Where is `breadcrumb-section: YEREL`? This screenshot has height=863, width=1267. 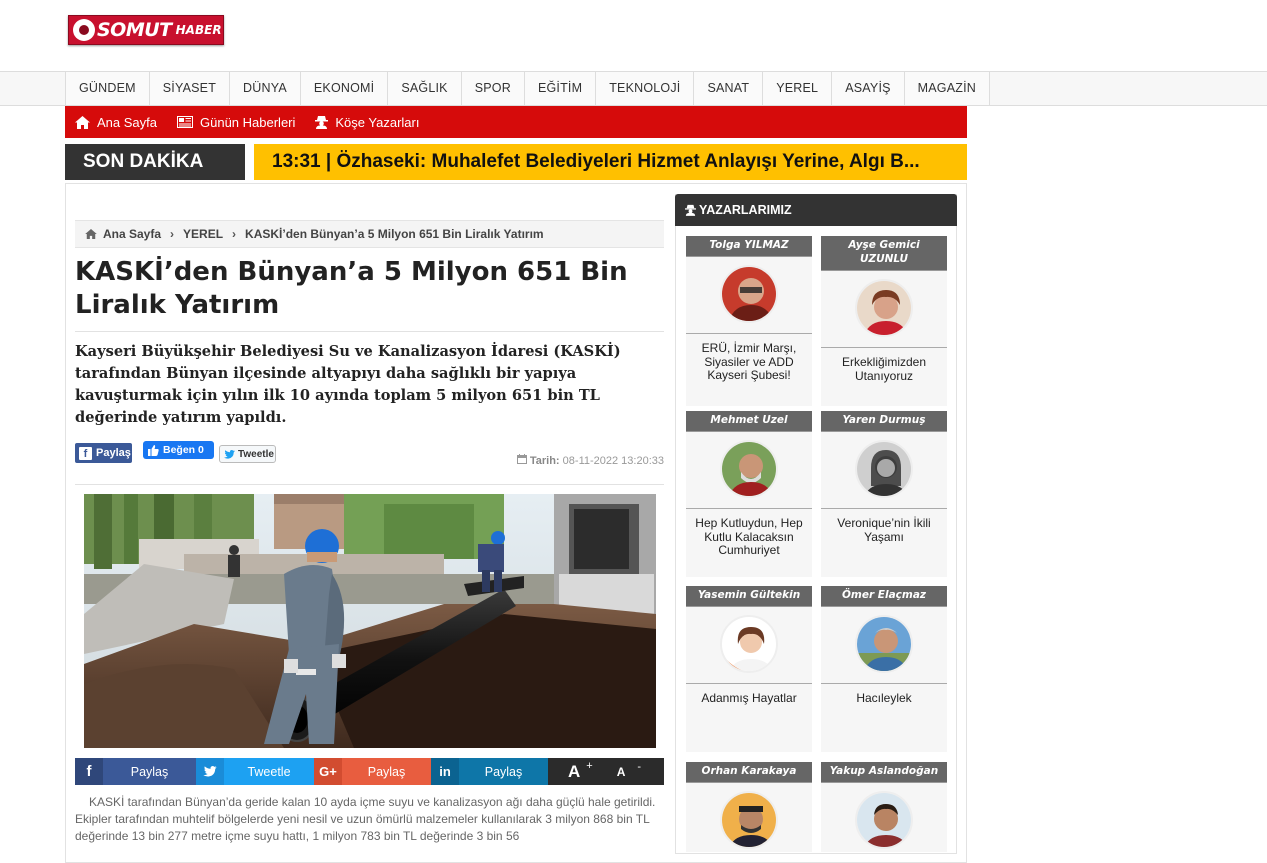 breadcrumb-section: YEREL is located at coordinates (203, 234).